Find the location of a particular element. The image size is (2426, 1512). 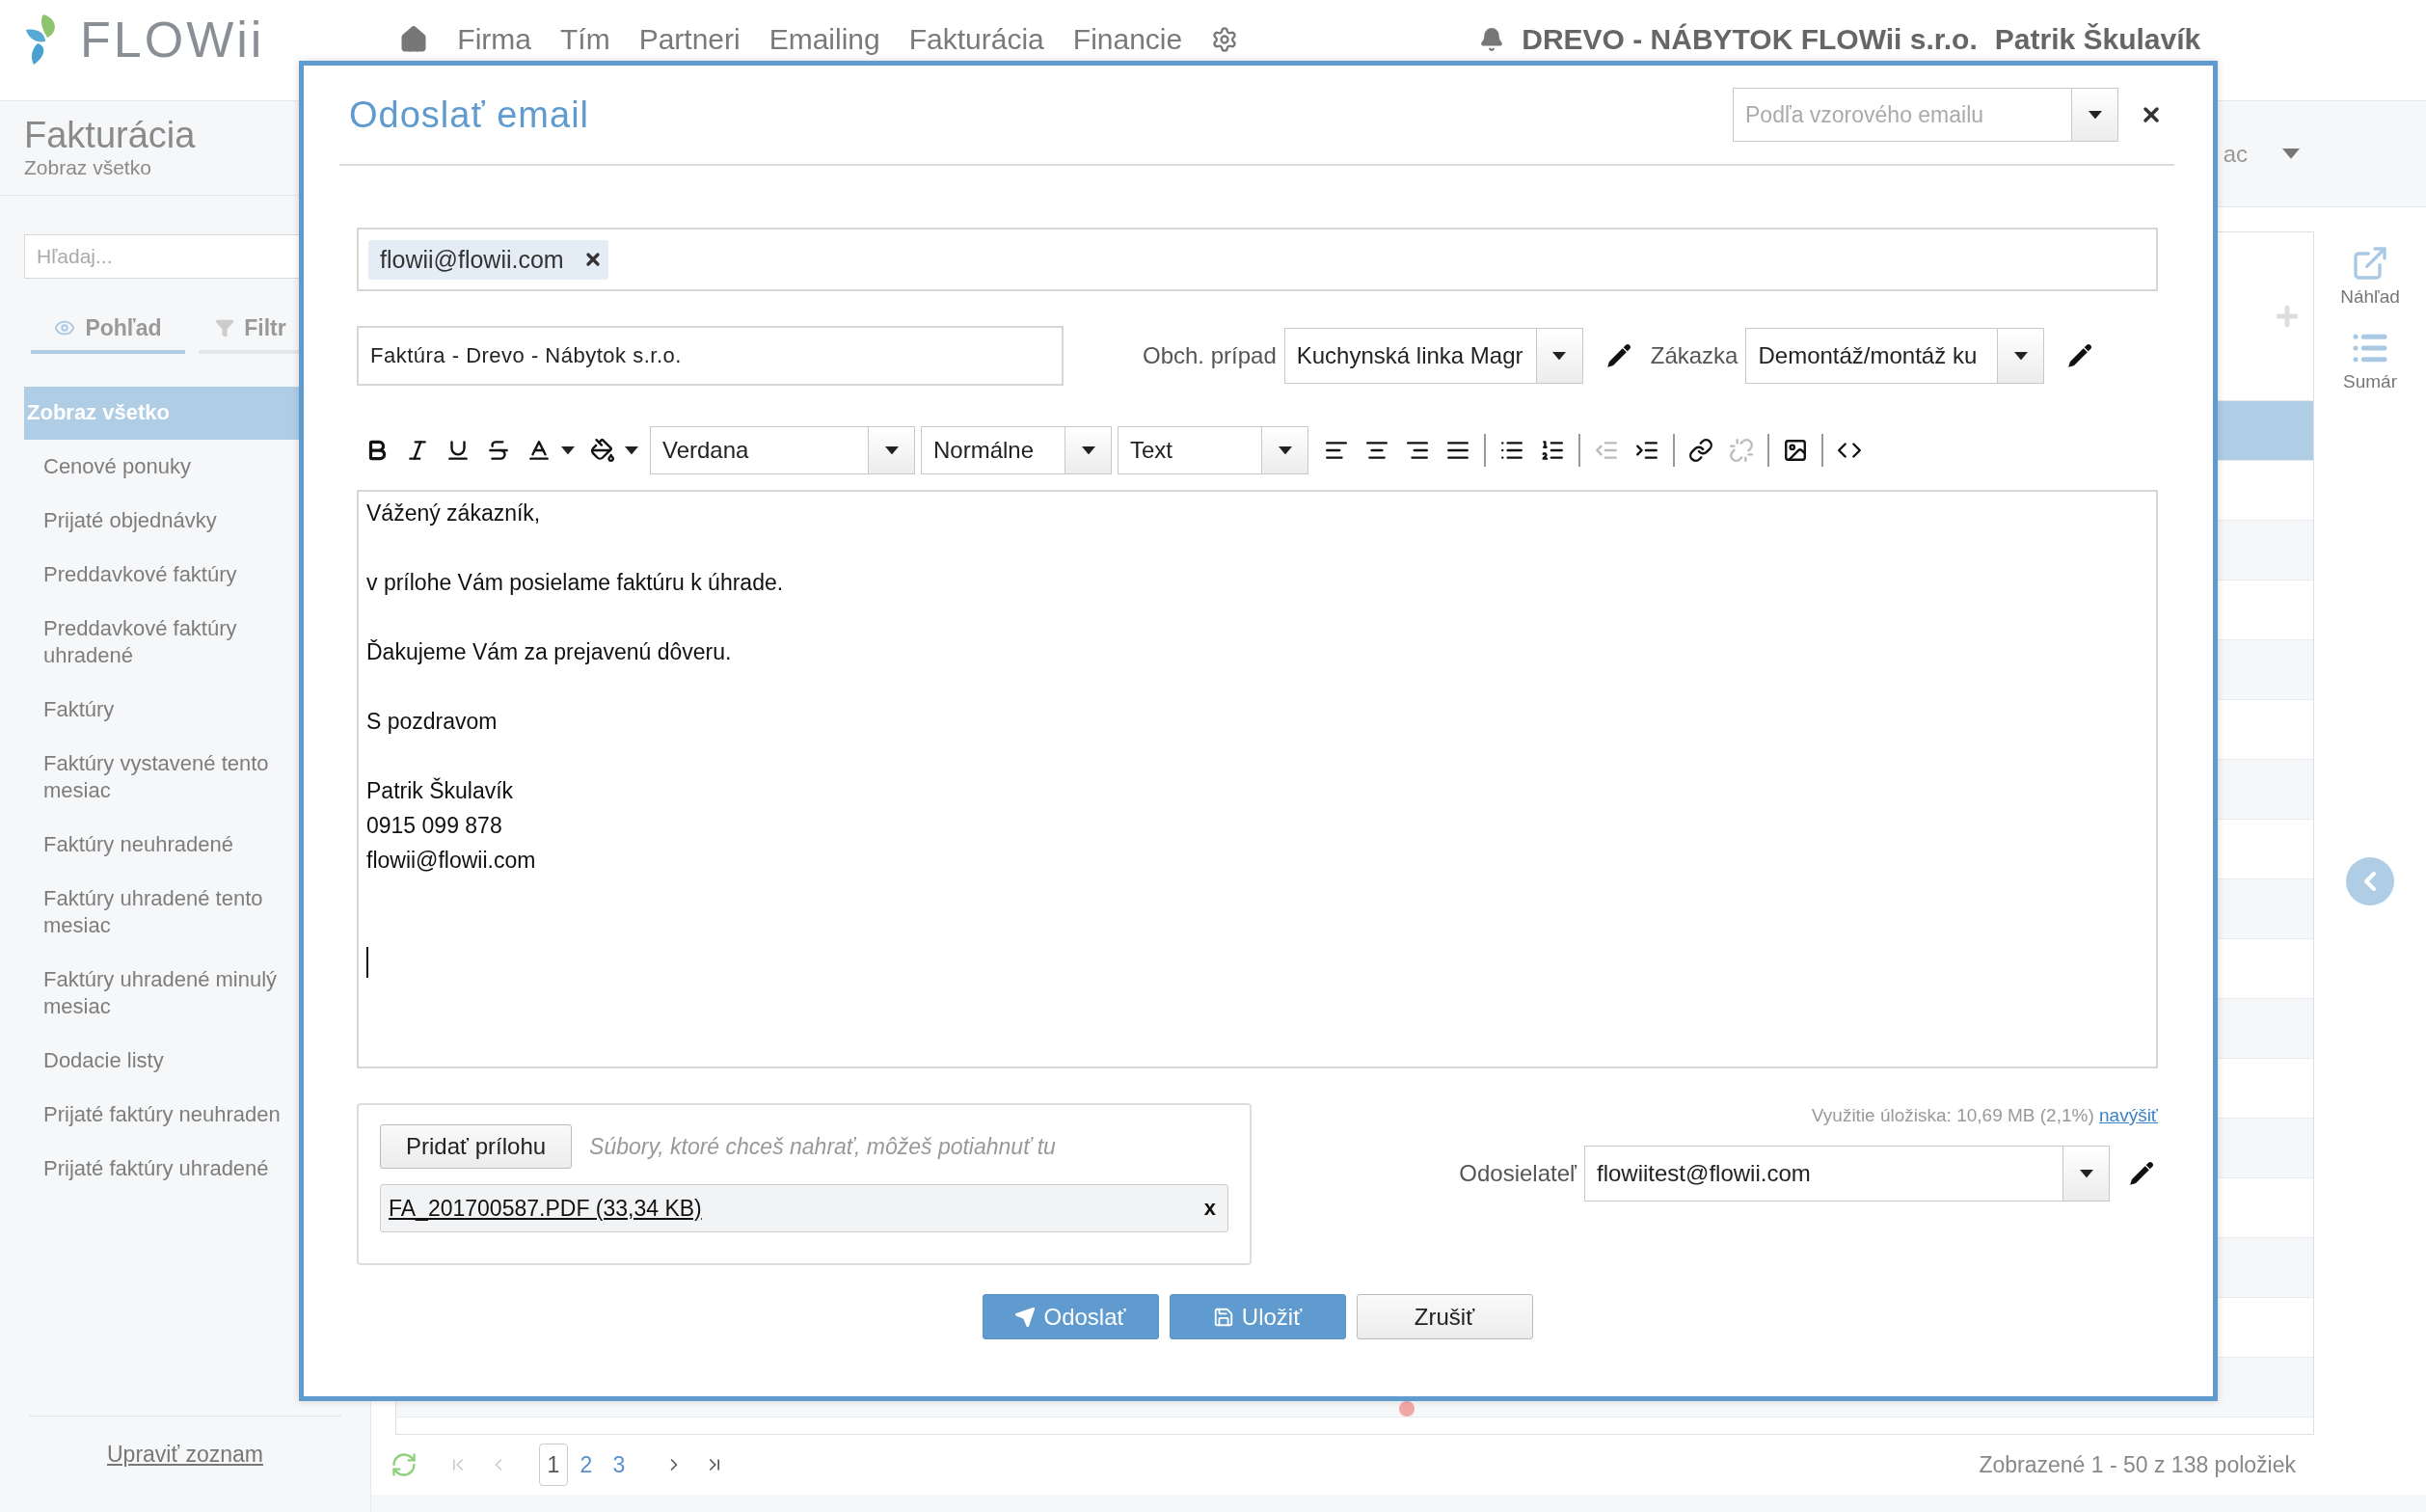

subject-field: Faktúra - Drevo - Nábytok s.r.o. is located at coordinates (710, 356).